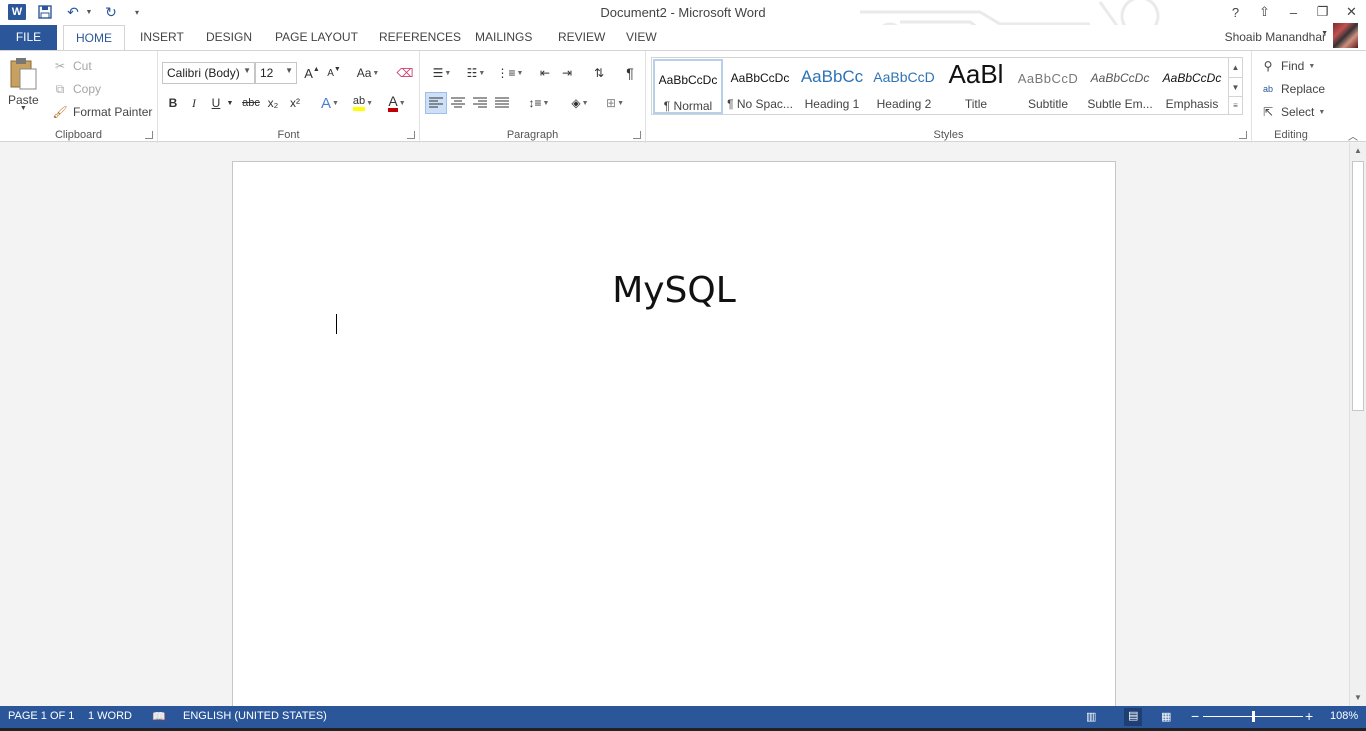 Image resolution: width=1366 pixels, height=731 pixels. What do you see at coordinates (173, 103) in the screenshot?
I see `bold-button: B` at bounding box center [173, 103].